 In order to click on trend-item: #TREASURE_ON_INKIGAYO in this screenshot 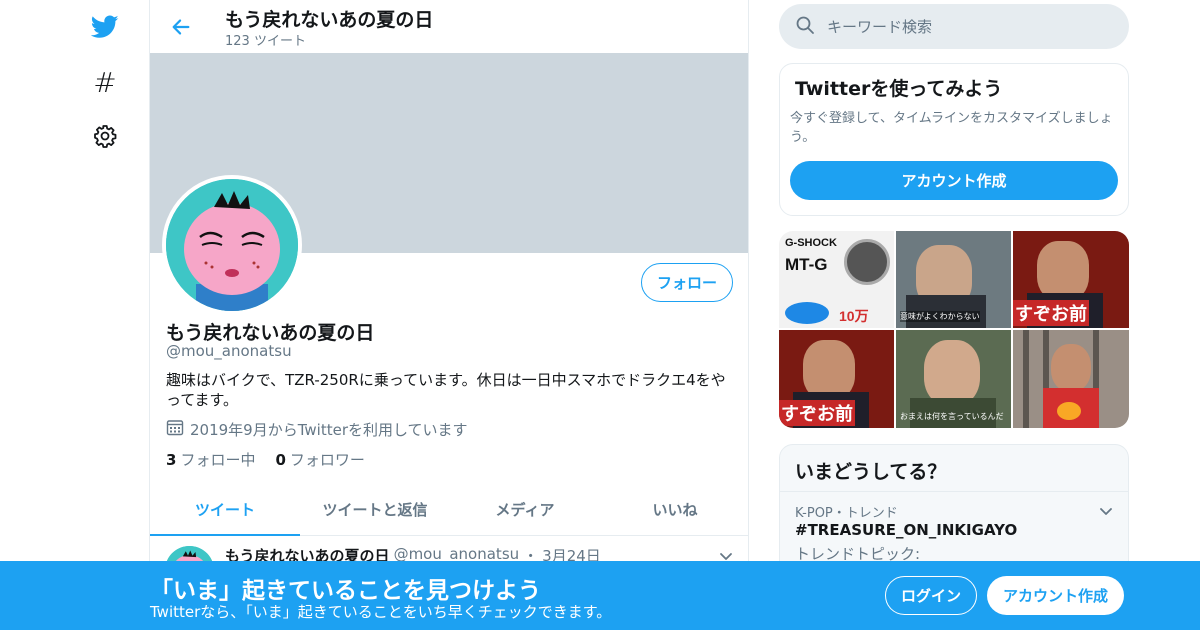, I will do `click(906, 530)`.